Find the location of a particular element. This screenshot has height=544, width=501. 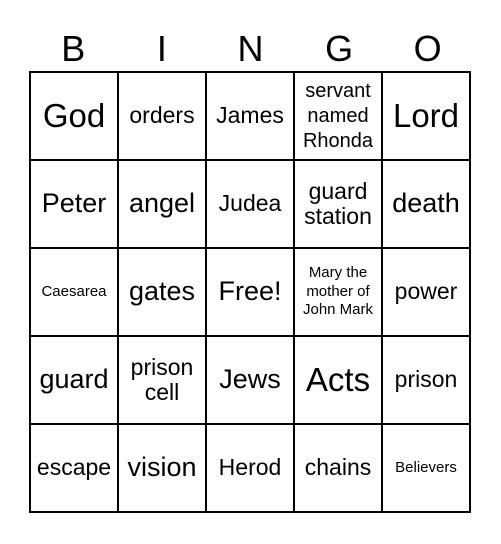

bingo-cell: vision is located at coordinates (162, 468).